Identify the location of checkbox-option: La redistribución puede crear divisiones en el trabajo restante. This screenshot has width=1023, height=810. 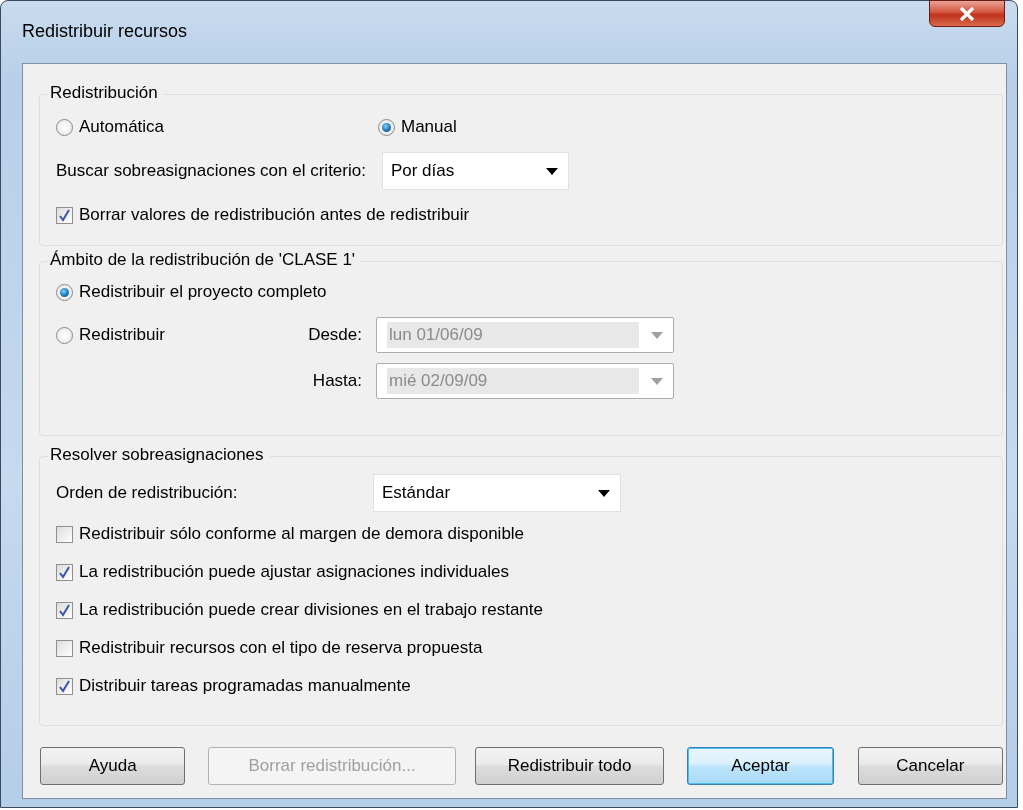
(521, 610).